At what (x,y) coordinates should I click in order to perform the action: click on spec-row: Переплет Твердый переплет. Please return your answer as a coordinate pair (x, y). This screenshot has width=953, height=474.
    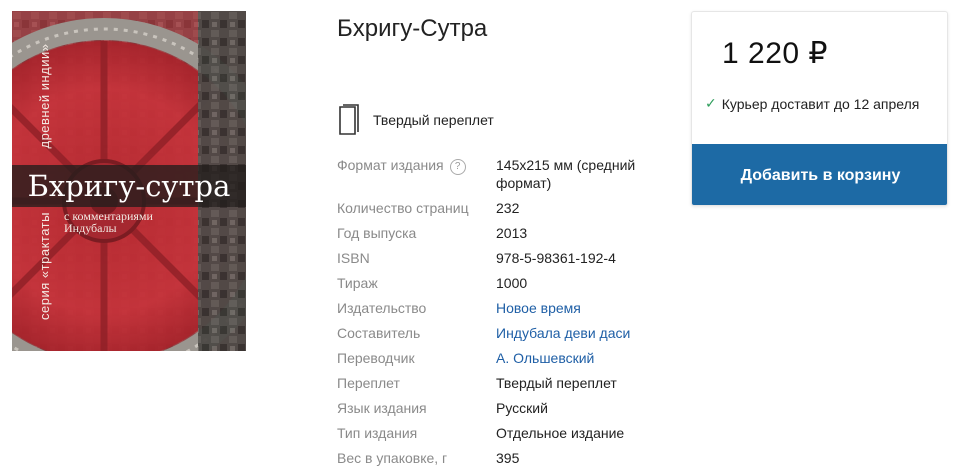
    Looking at the image, I should click on (502, 386).